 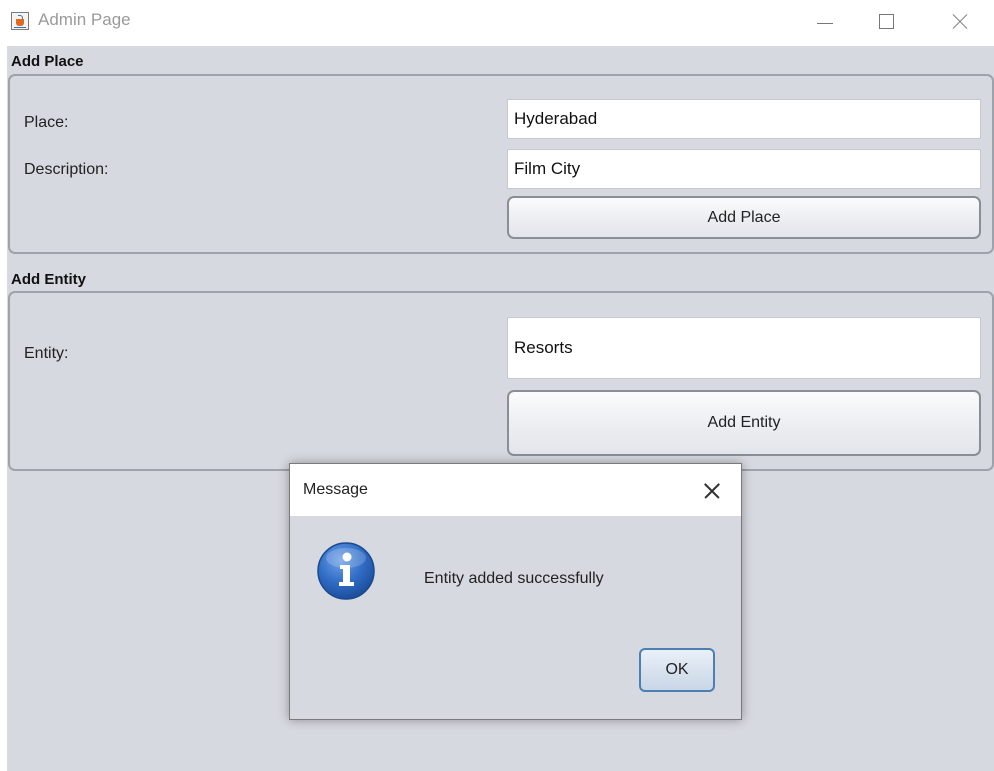 I want to click on close-window-button, so click(x=964, y=22).